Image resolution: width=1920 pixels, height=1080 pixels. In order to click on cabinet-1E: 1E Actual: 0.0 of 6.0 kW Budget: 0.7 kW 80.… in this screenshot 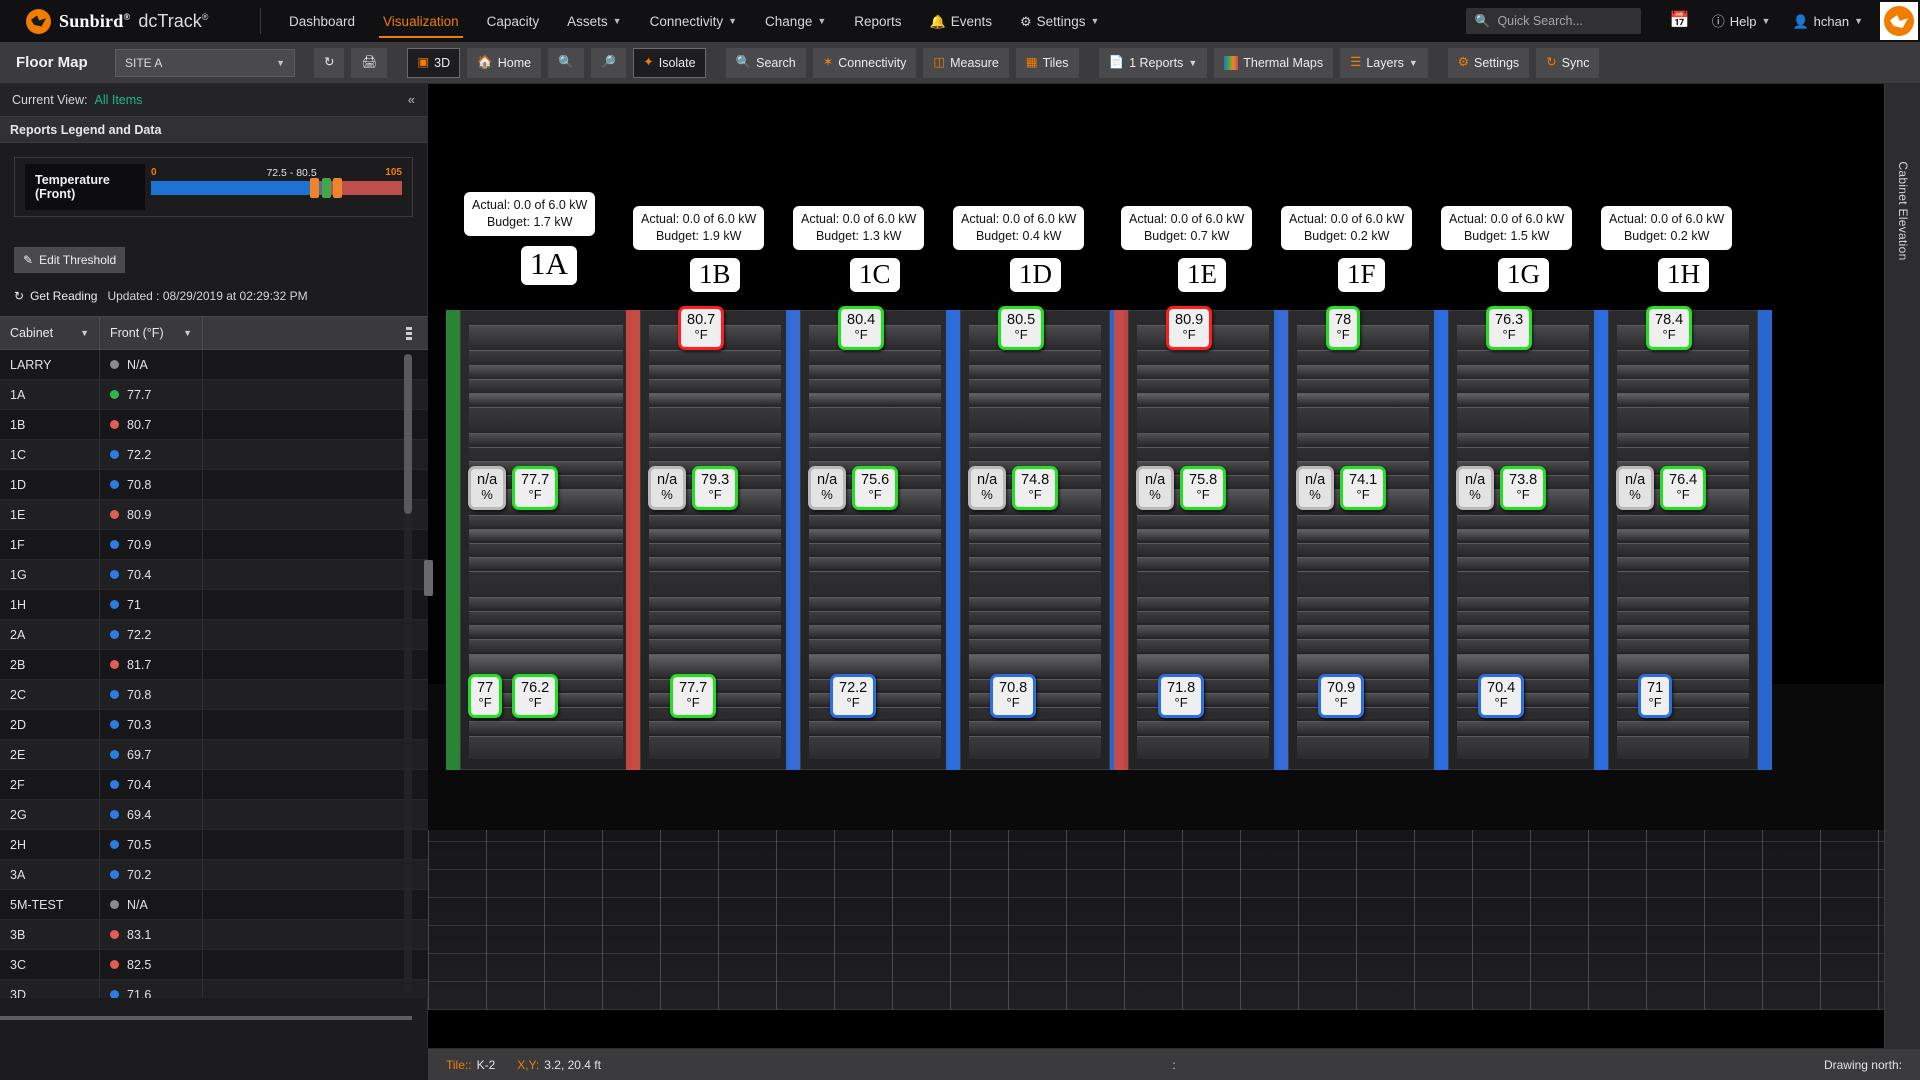, I will do `click(1203, 488)`.